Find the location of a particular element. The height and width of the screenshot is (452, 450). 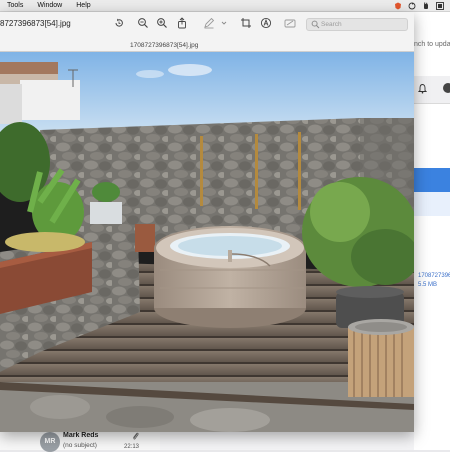

paperclip-icon is located at coordinates (136, 436).